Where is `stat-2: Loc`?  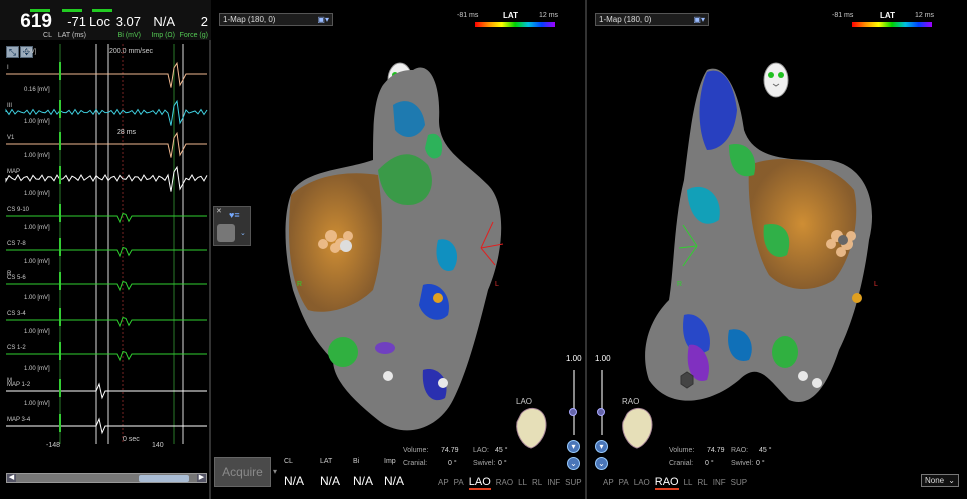
stat-2: Loc is located at coordinates (99, 22).